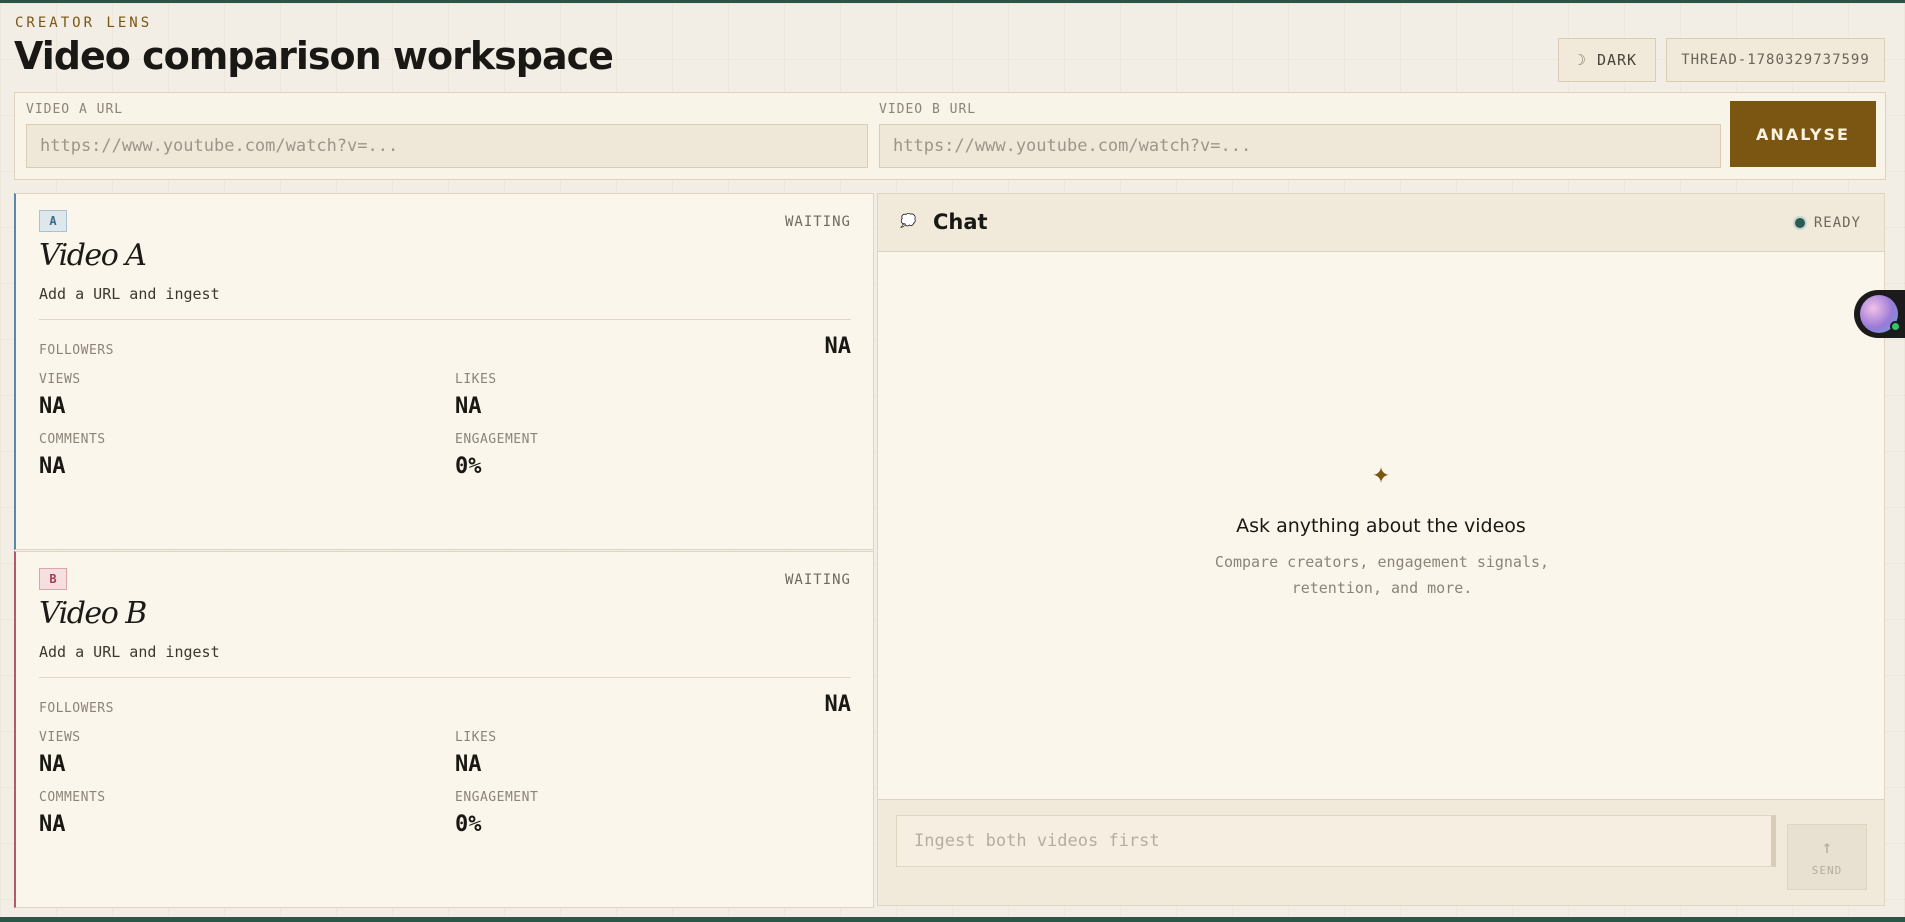 This screenshot has height=922, width=1905. I want to click on send-label: SEND, so click(1827, 870).